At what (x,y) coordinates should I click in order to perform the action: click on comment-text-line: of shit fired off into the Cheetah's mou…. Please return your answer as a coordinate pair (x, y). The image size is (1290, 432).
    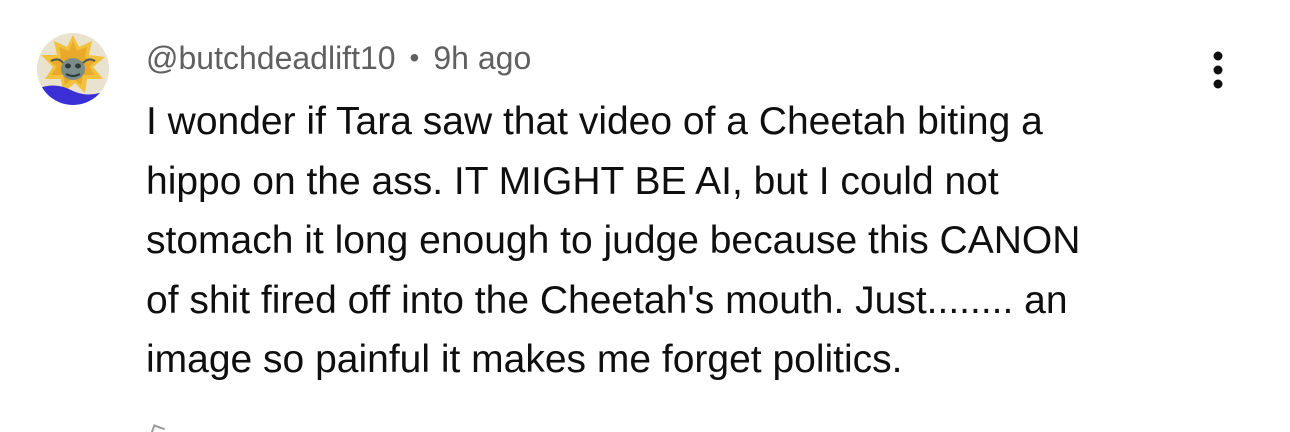
    Looking at the image, I should click on (607, 300).